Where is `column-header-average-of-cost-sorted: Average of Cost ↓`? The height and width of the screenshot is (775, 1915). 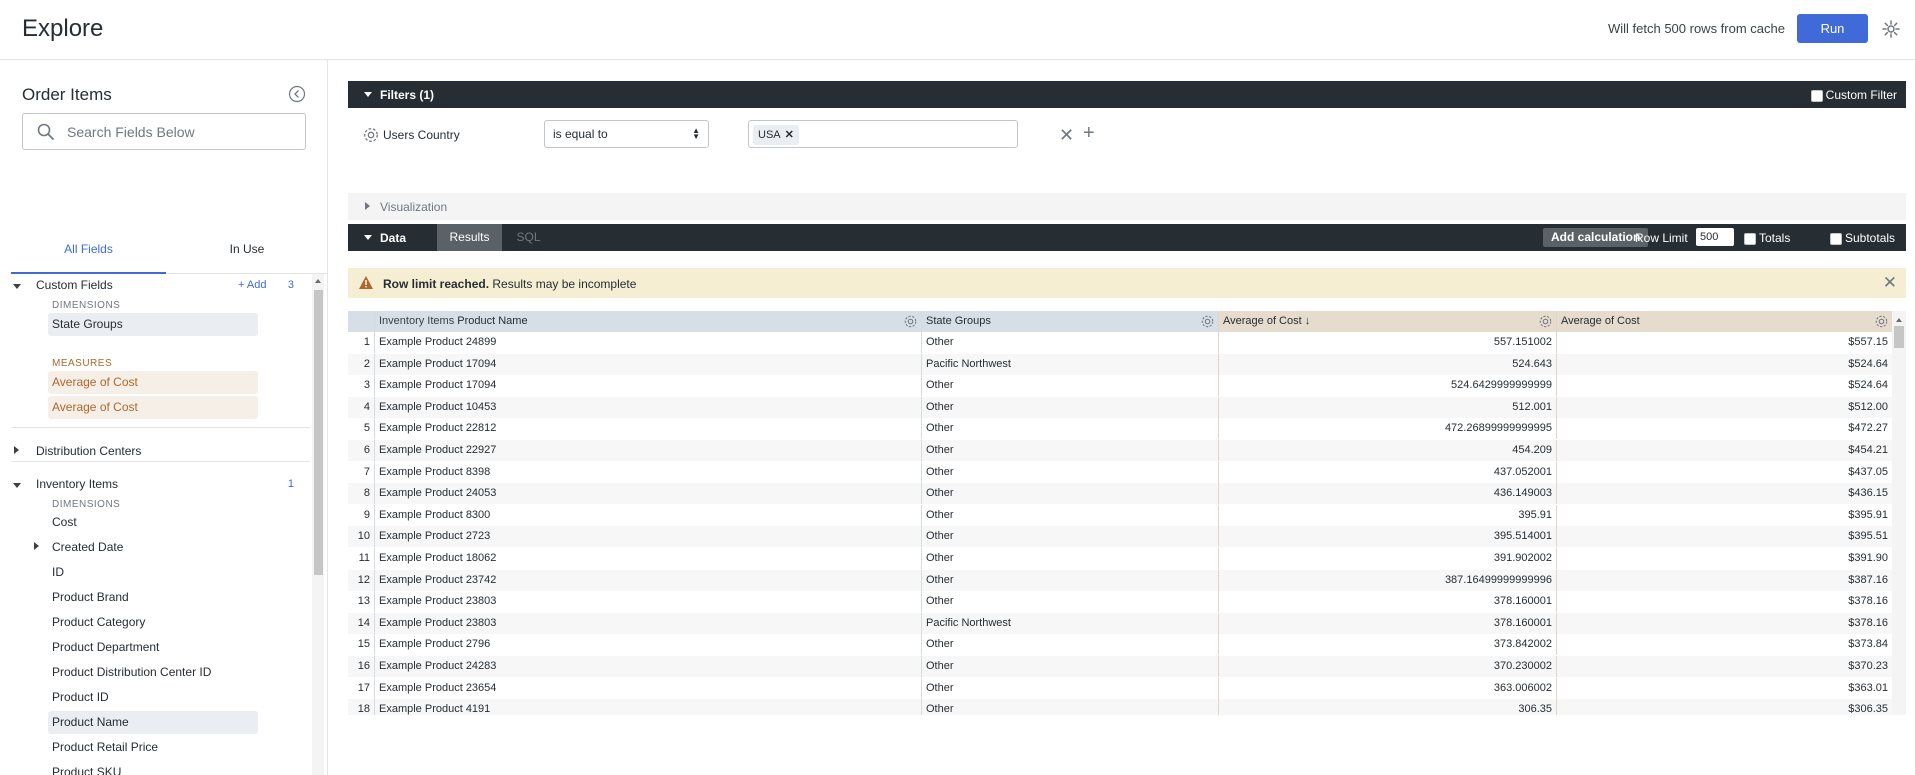 column-header-average-of-cost-sorted: Average of Cost ↓ is located at coordinates (1387, 321).